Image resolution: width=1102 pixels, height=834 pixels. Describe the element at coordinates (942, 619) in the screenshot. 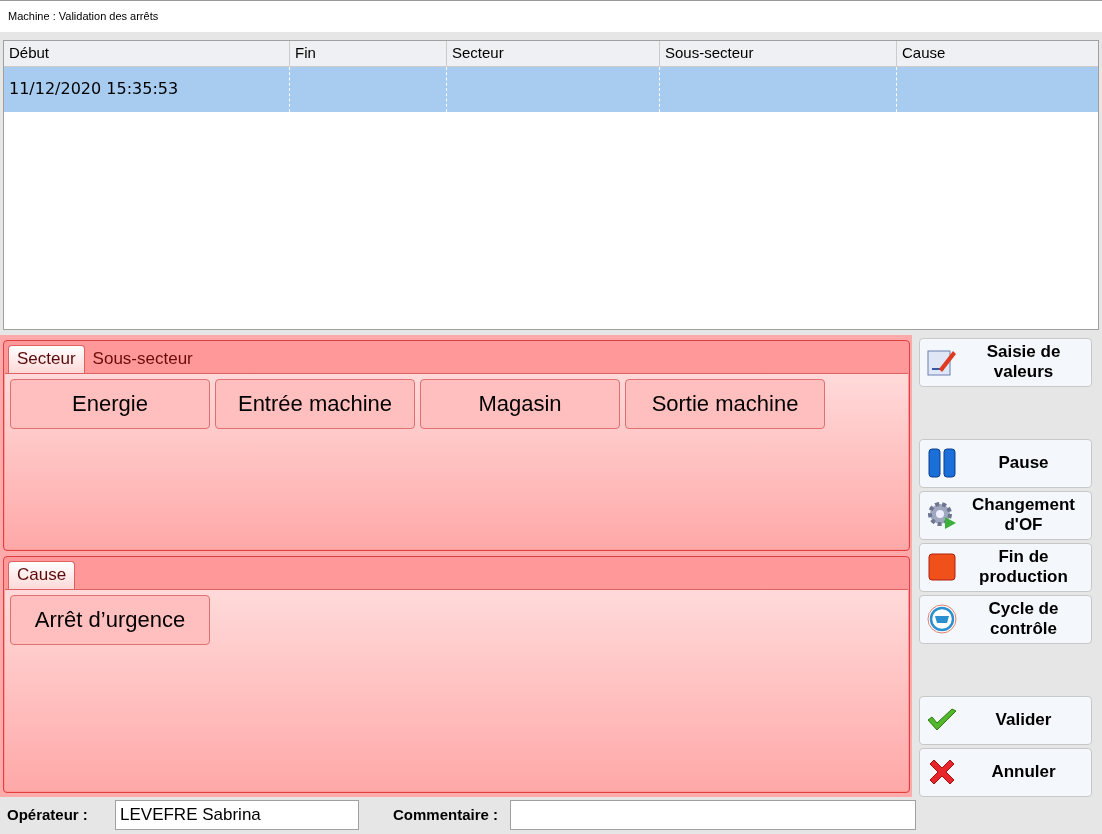

I see `cycle-icon` at that location.